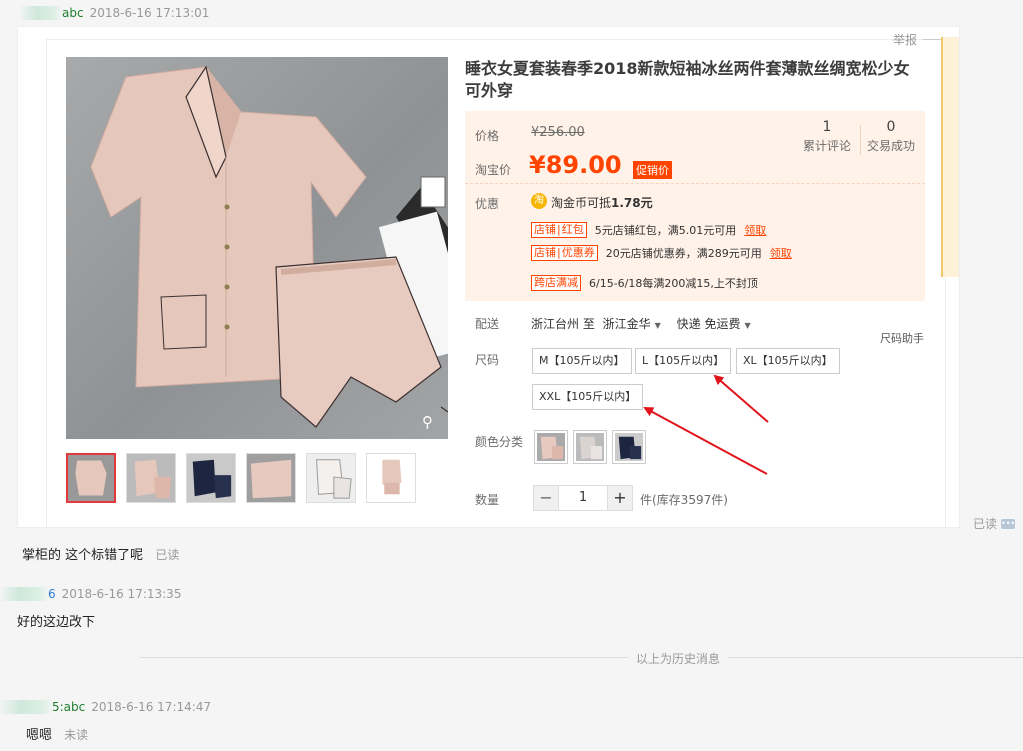 Image resolution: width=1023 pixels, height=751 pixels. Describe the element at coordinates (950, 157) in the screenshot. I see `side-stripe` at that location.